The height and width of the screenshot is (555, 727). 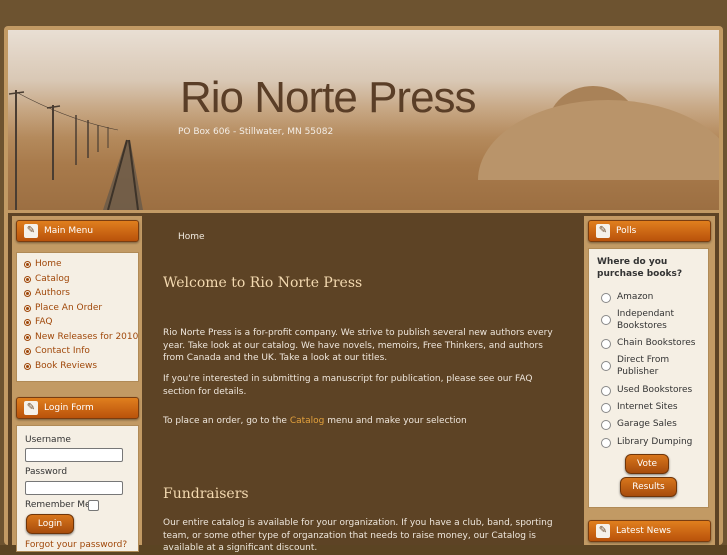 What do you see at coordinates (647, 407) in the screenshot?
I see `poll-option-label: Internet Sites` at bounding box center [647, 407].